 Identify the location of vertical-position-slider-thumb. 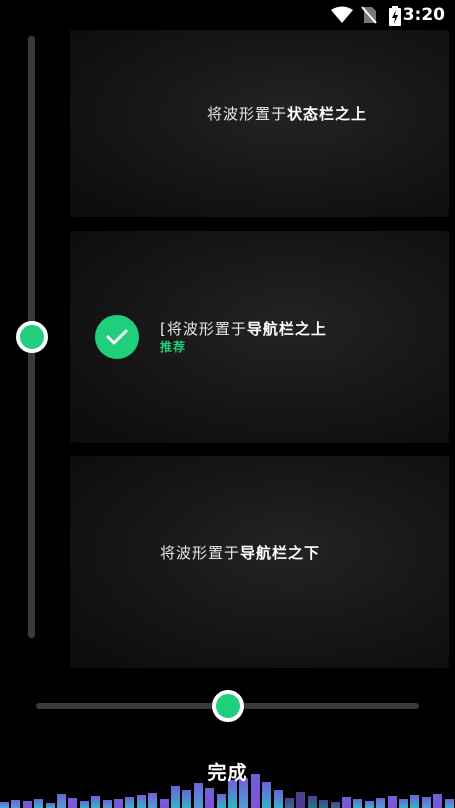
(32, 337).